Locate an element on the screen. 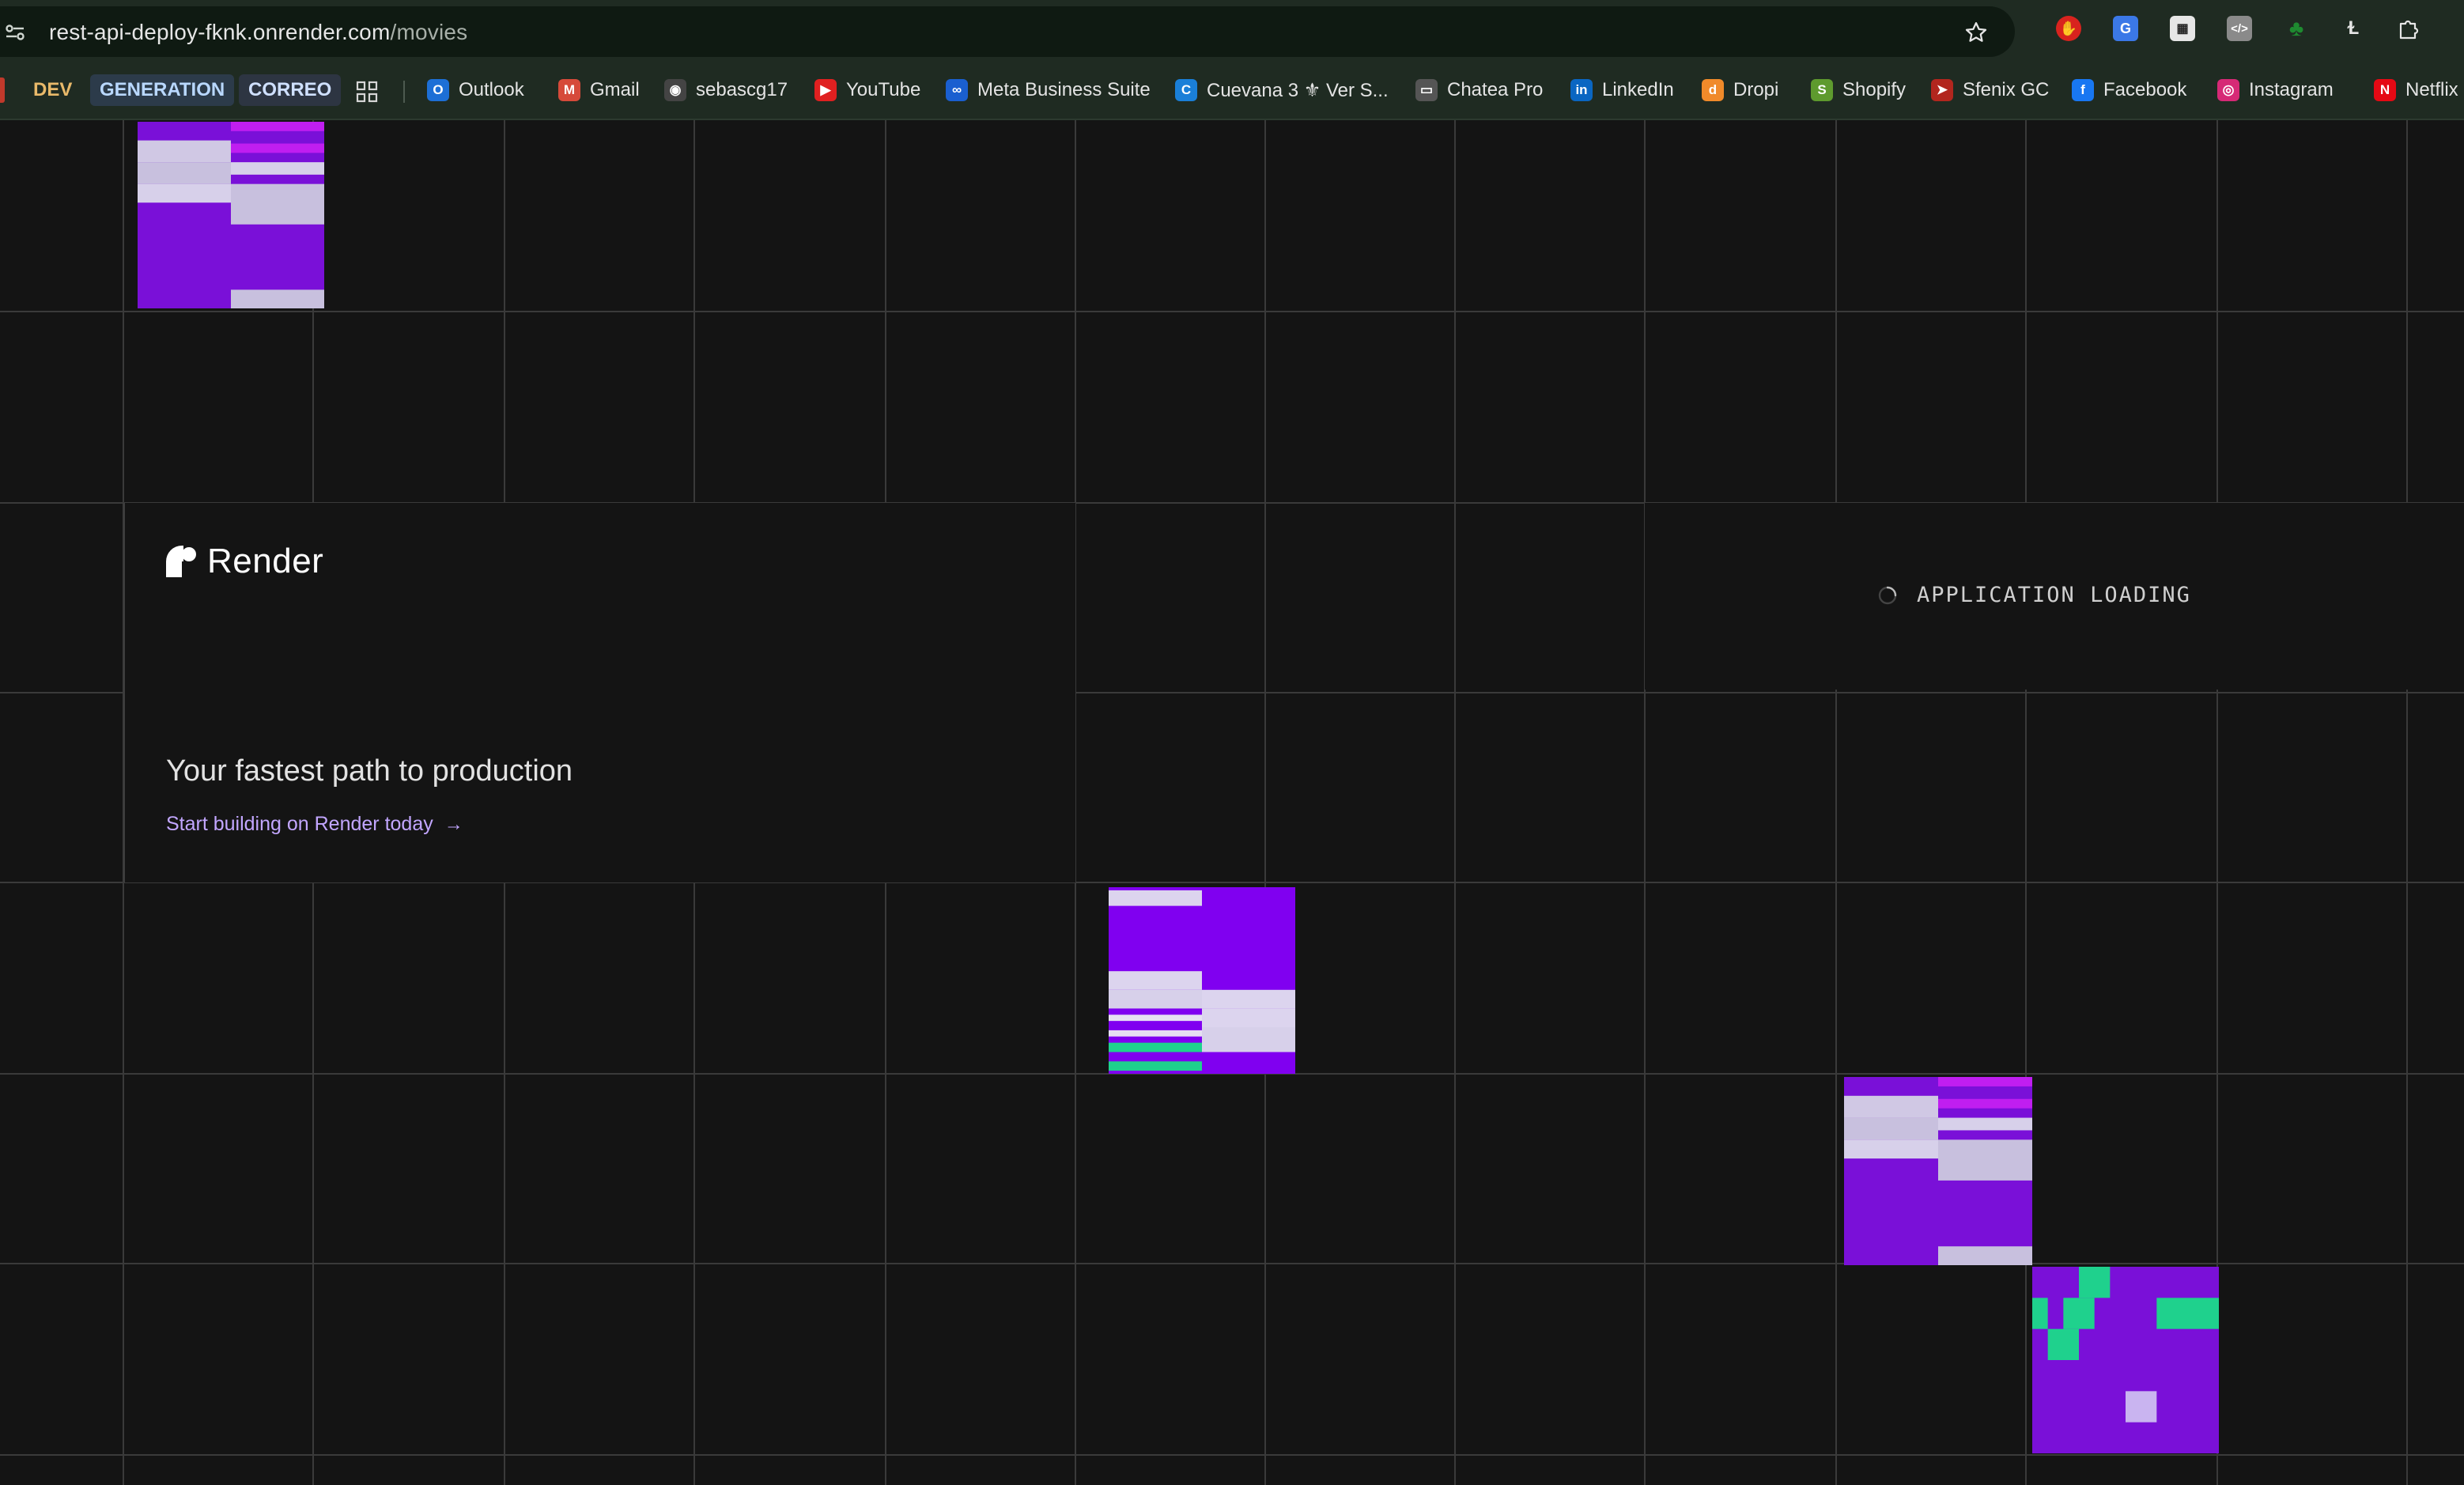 This screenshot has width=2464, height=1485. bookmark-gmail: M Gmail is located at coordinates (599, 90).